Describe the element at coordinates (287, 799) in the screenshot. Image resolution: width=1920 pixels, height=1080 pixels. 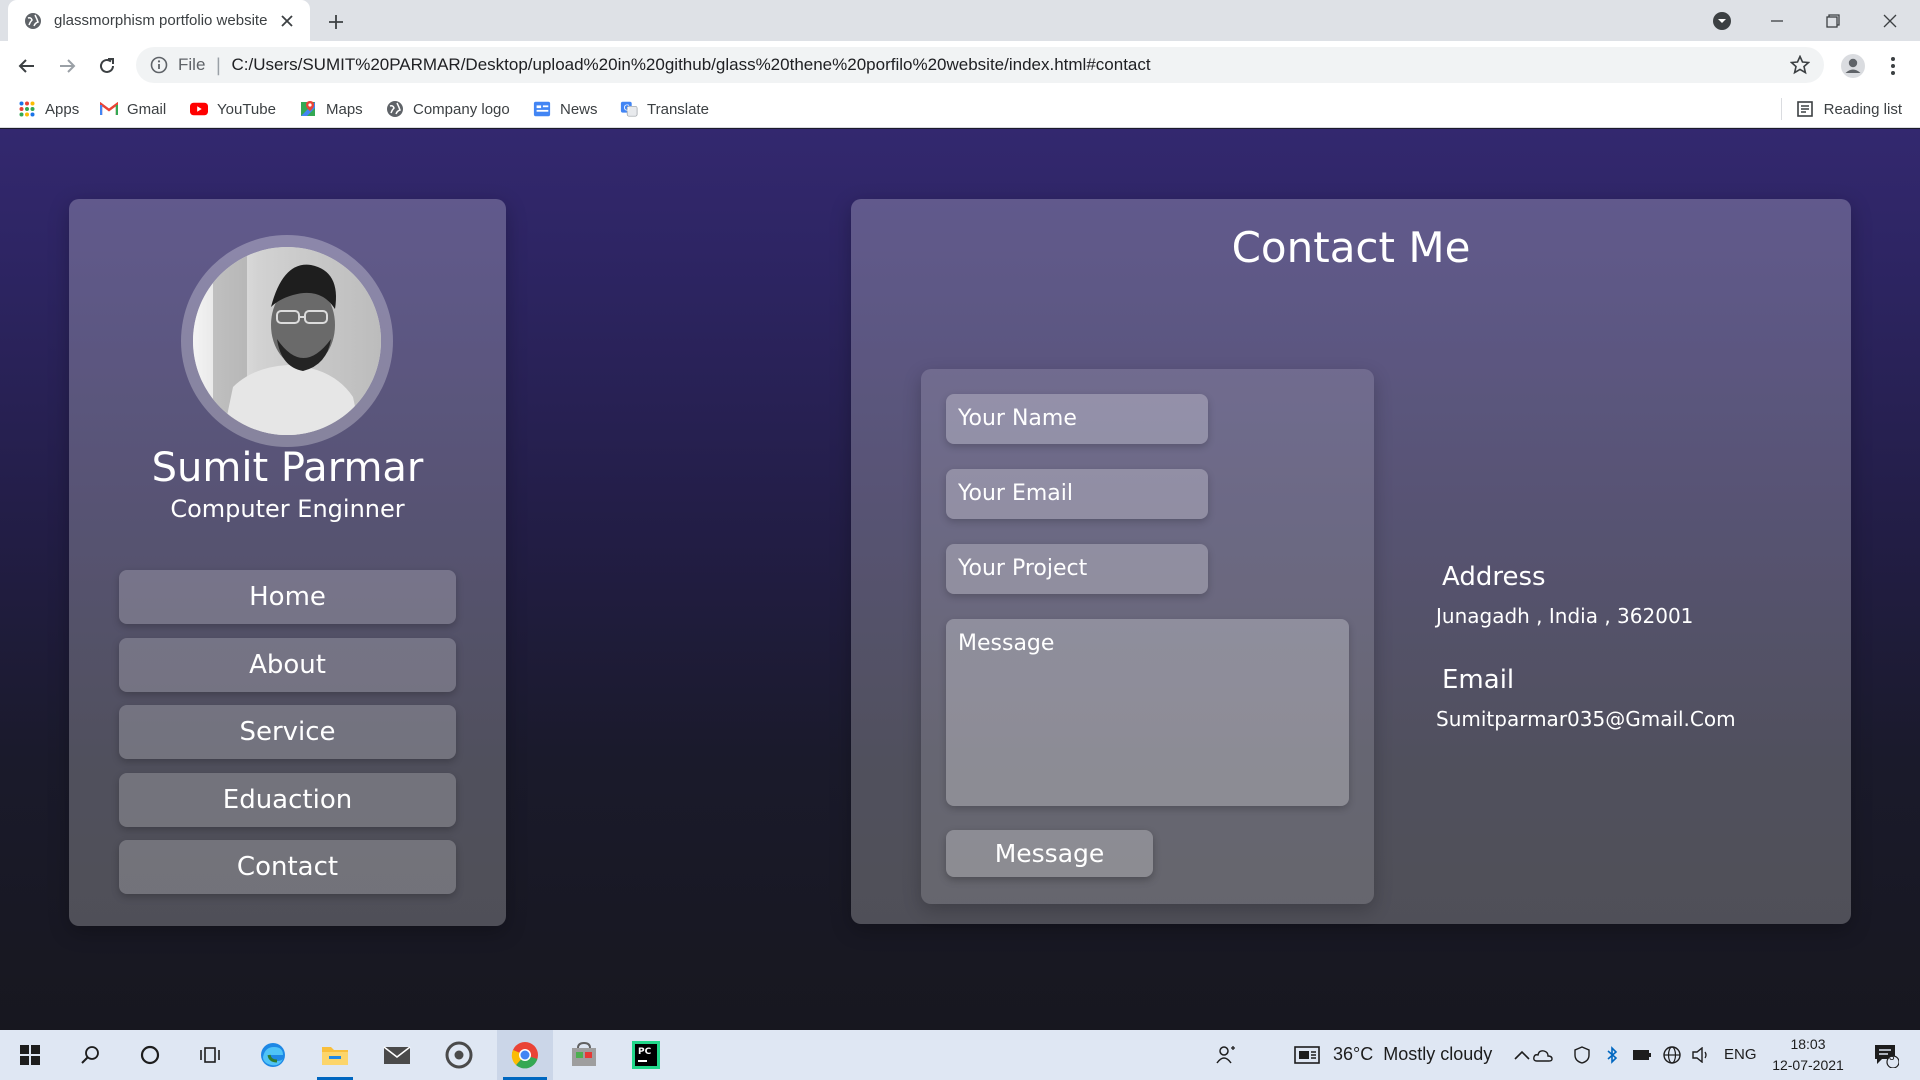
I see `nav-education-button: Eduaction` at that location.